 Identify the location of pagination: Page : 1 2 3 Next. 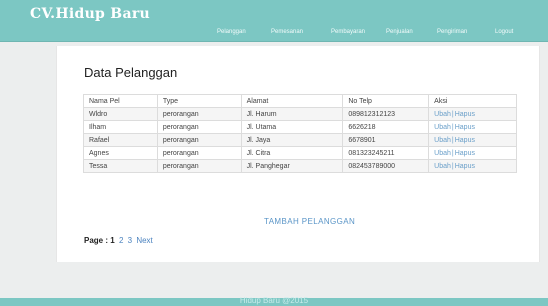
(118, 240).